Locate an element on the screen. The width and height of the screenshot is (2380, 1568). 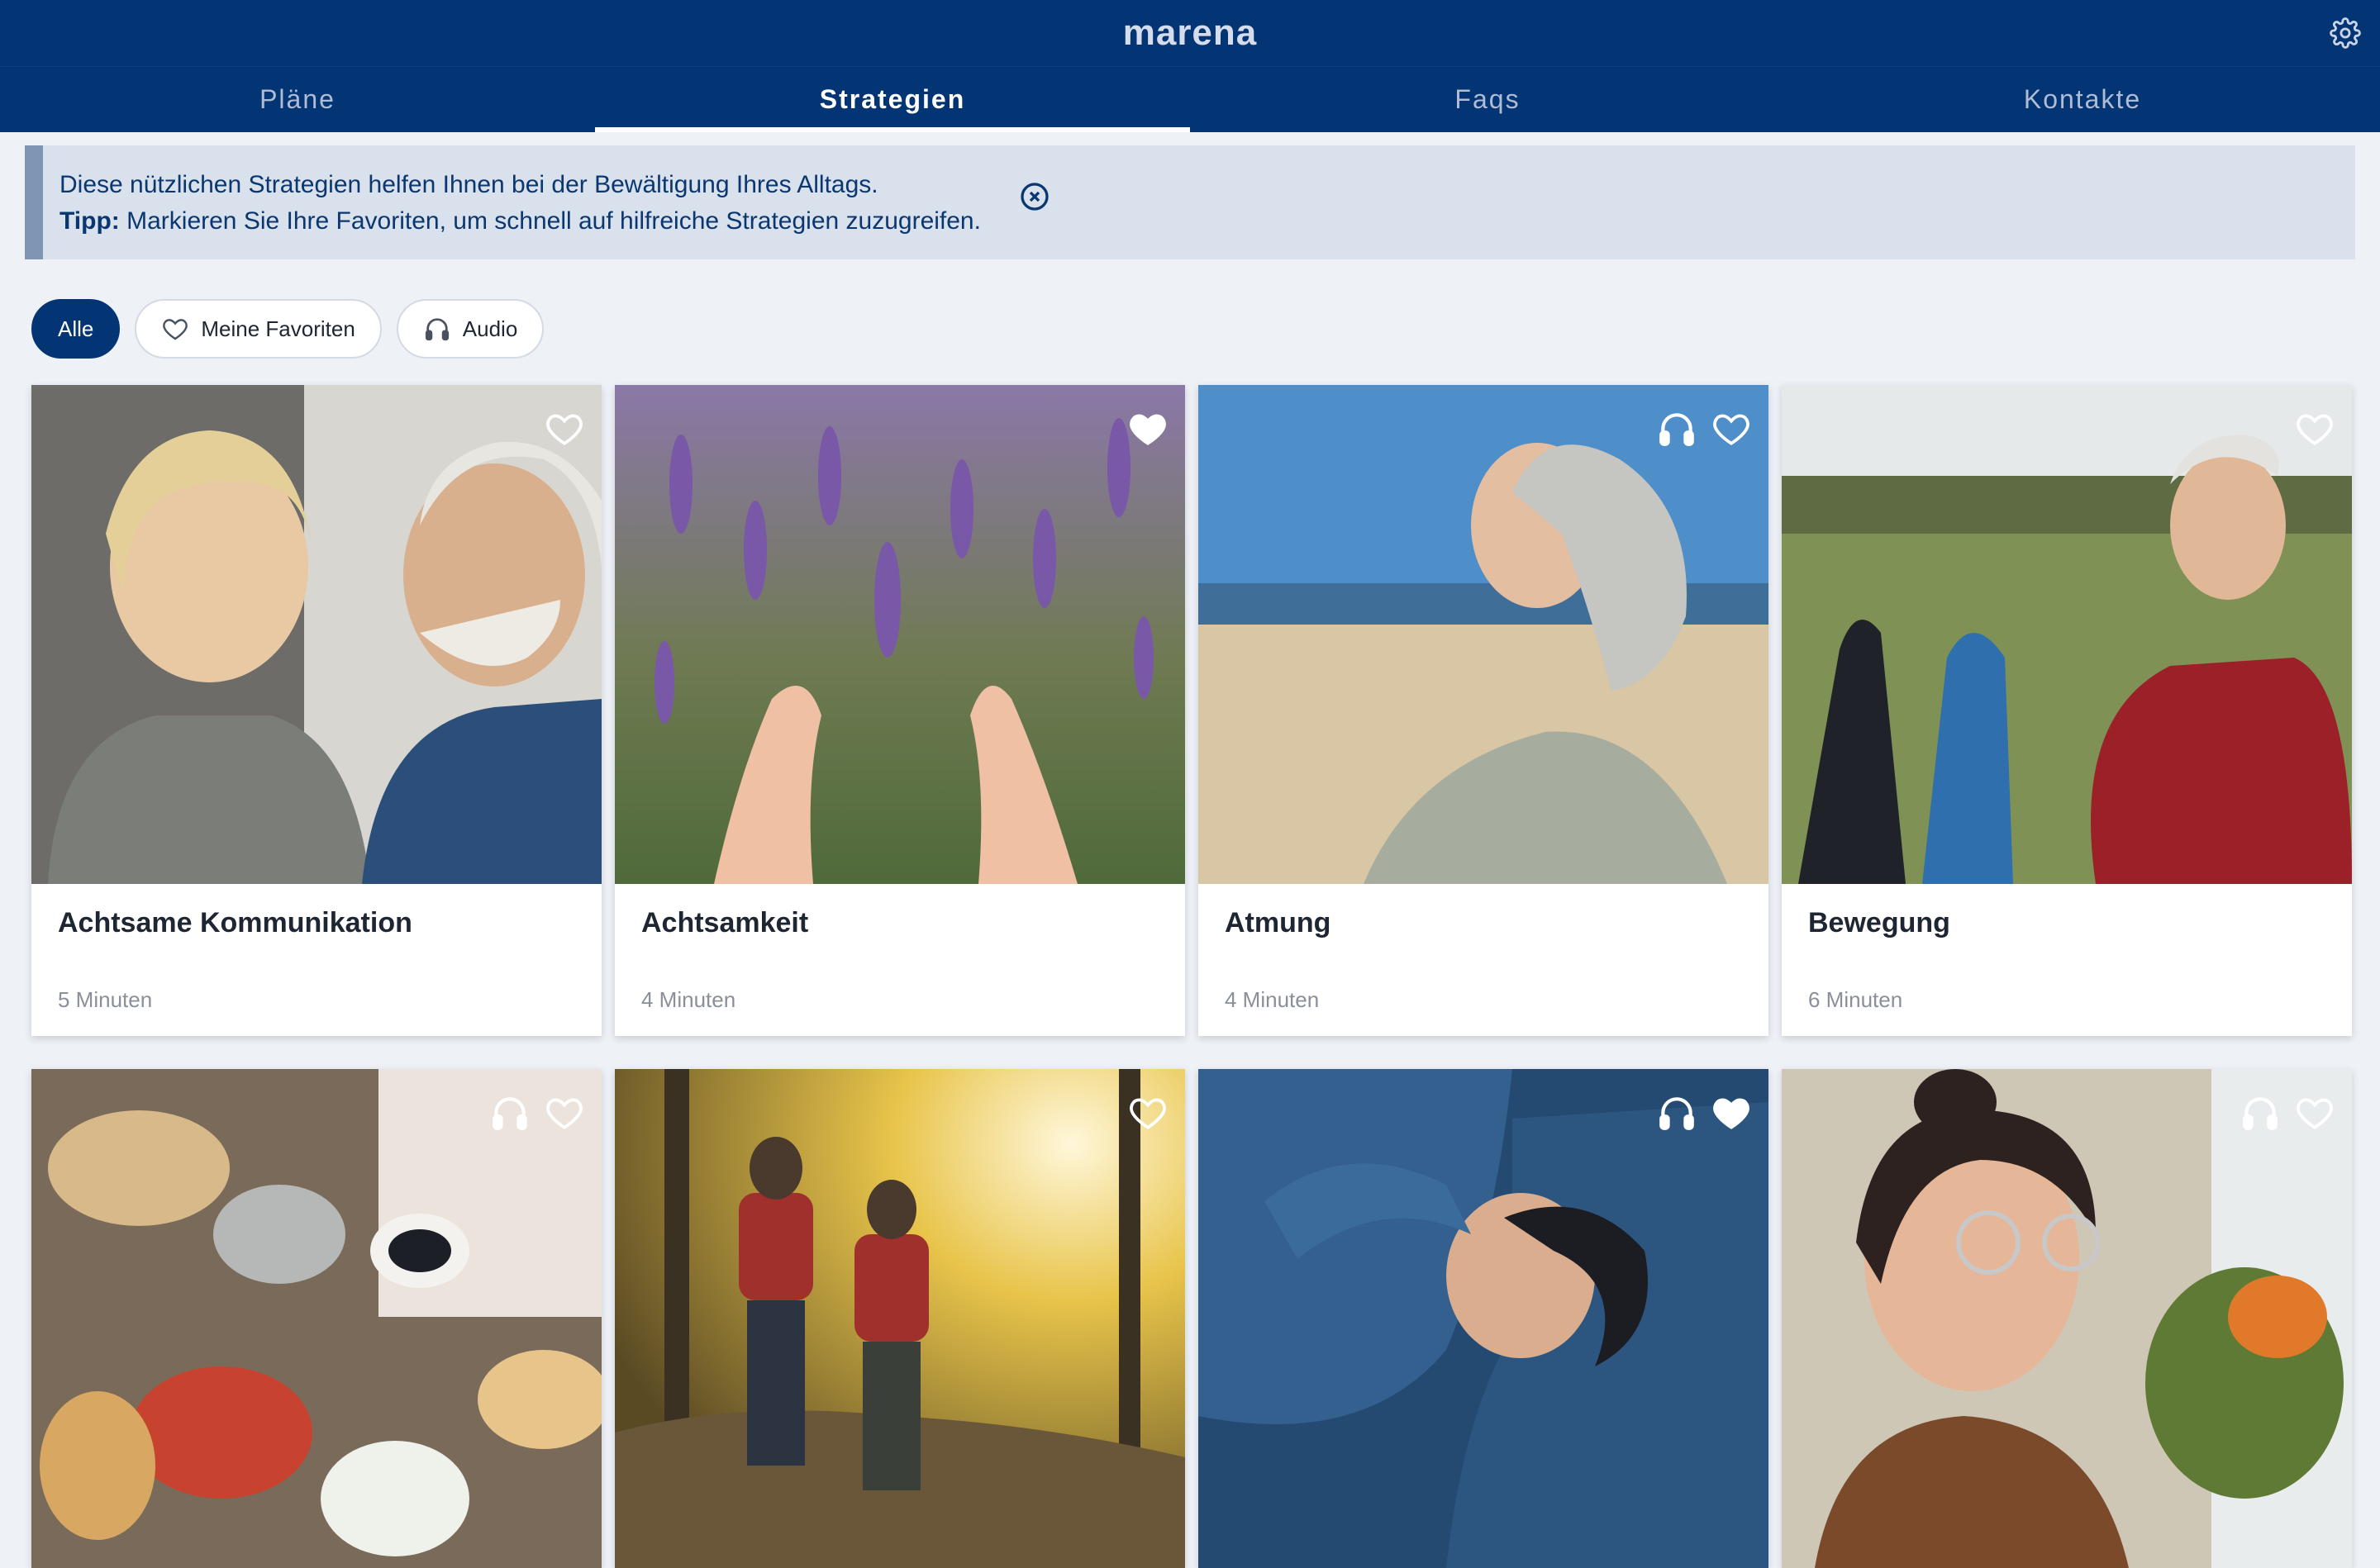
card-image-lavender is located at coordinates (900, 634).